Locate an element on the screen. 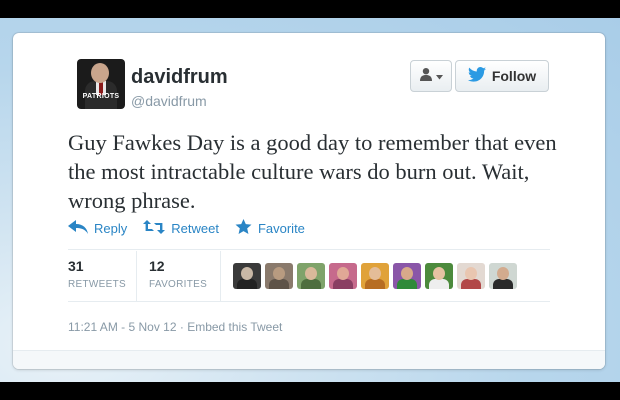  favorite-button: Favorite is located at coordinates (270, 228).